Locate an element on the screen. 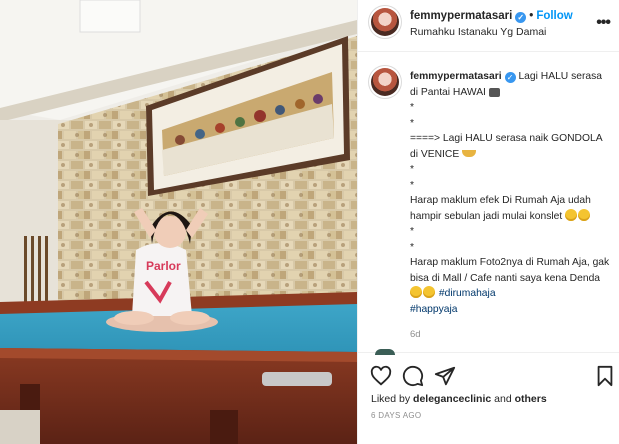 This screenshot has height=444, width=619. liked-by-suffix: and is located at coordinates (503, 399).